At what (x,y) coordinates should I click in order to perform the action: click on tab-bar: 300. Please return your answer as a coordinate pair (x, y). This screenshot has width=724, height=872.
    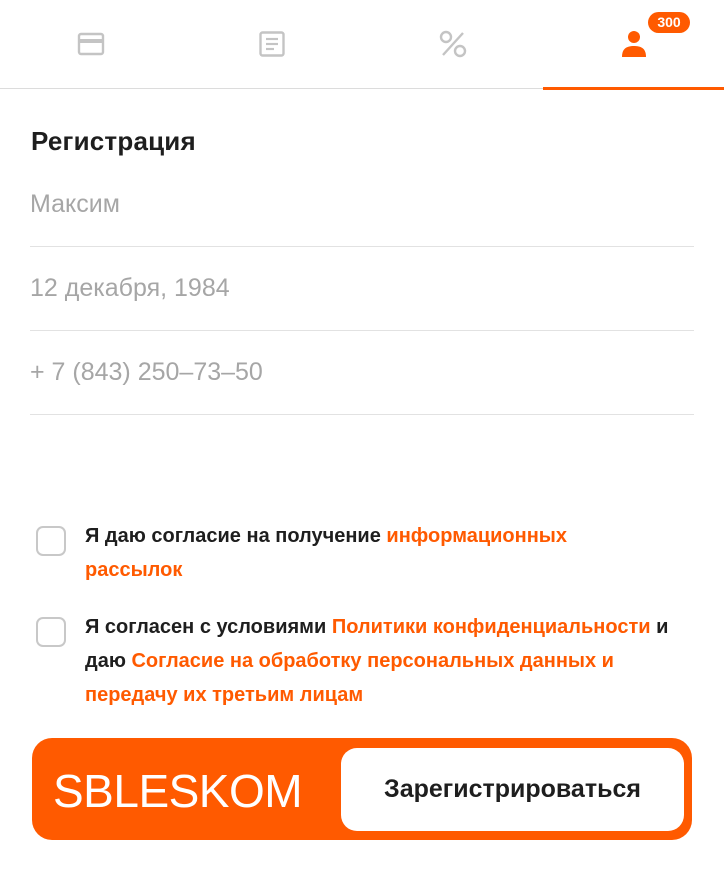
    Looking at the image, I should click on (362, 45).